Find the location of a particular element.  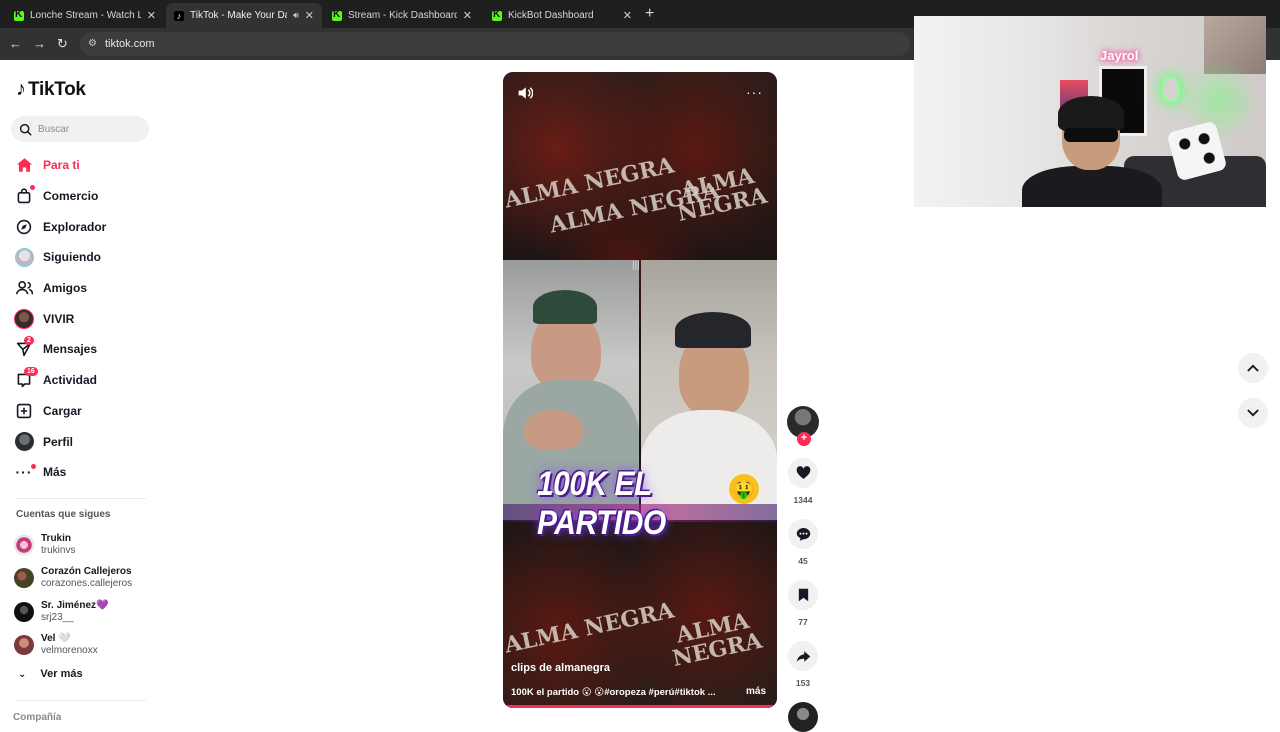

see-more-button: ⌄ Ver más is located at coordinates (50, 674).